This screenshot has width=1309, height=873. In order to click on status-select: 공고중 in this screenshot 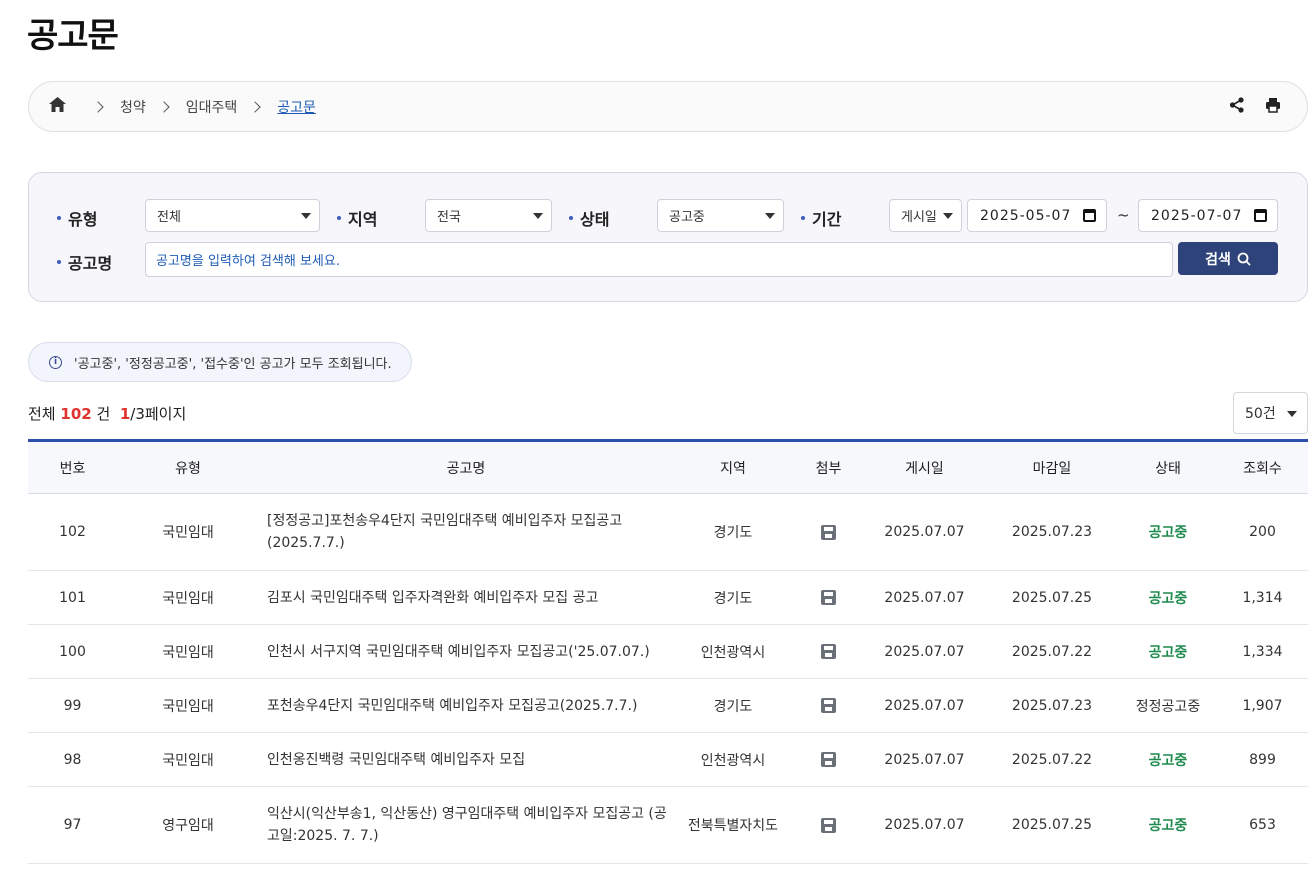, I will do `click(720, 215)`.